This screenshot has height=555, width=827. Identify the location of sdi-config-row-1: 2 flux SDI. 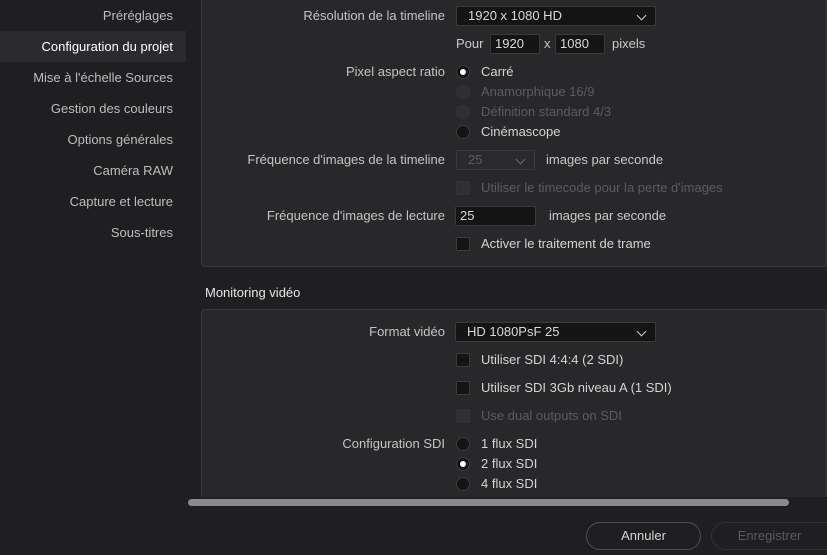
(514, 464).